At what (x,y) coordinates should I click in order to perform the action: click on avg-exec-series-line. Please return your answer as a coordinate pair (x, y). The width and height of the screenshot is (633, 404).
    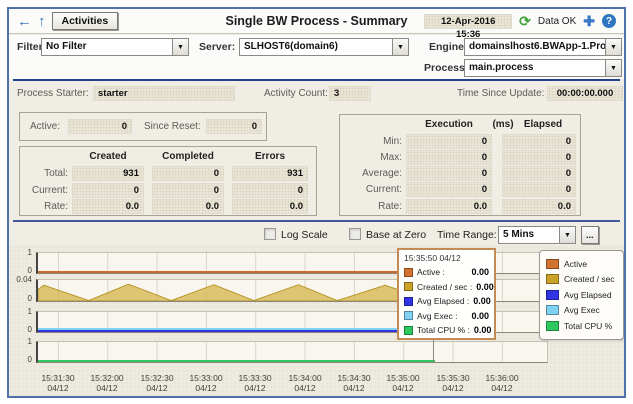
    Looking at the image, I should click on (236, 329).